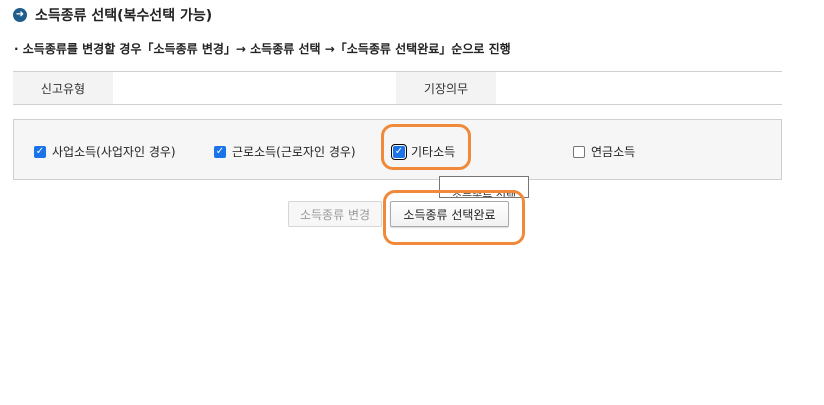 This screenshot has height=405, width=824. What do you see at coordinates (124, 16) in the screenshot?
I see `section-title-text: 소득종류 선택(복수선택 가능)` at bounding box center [124, 16].